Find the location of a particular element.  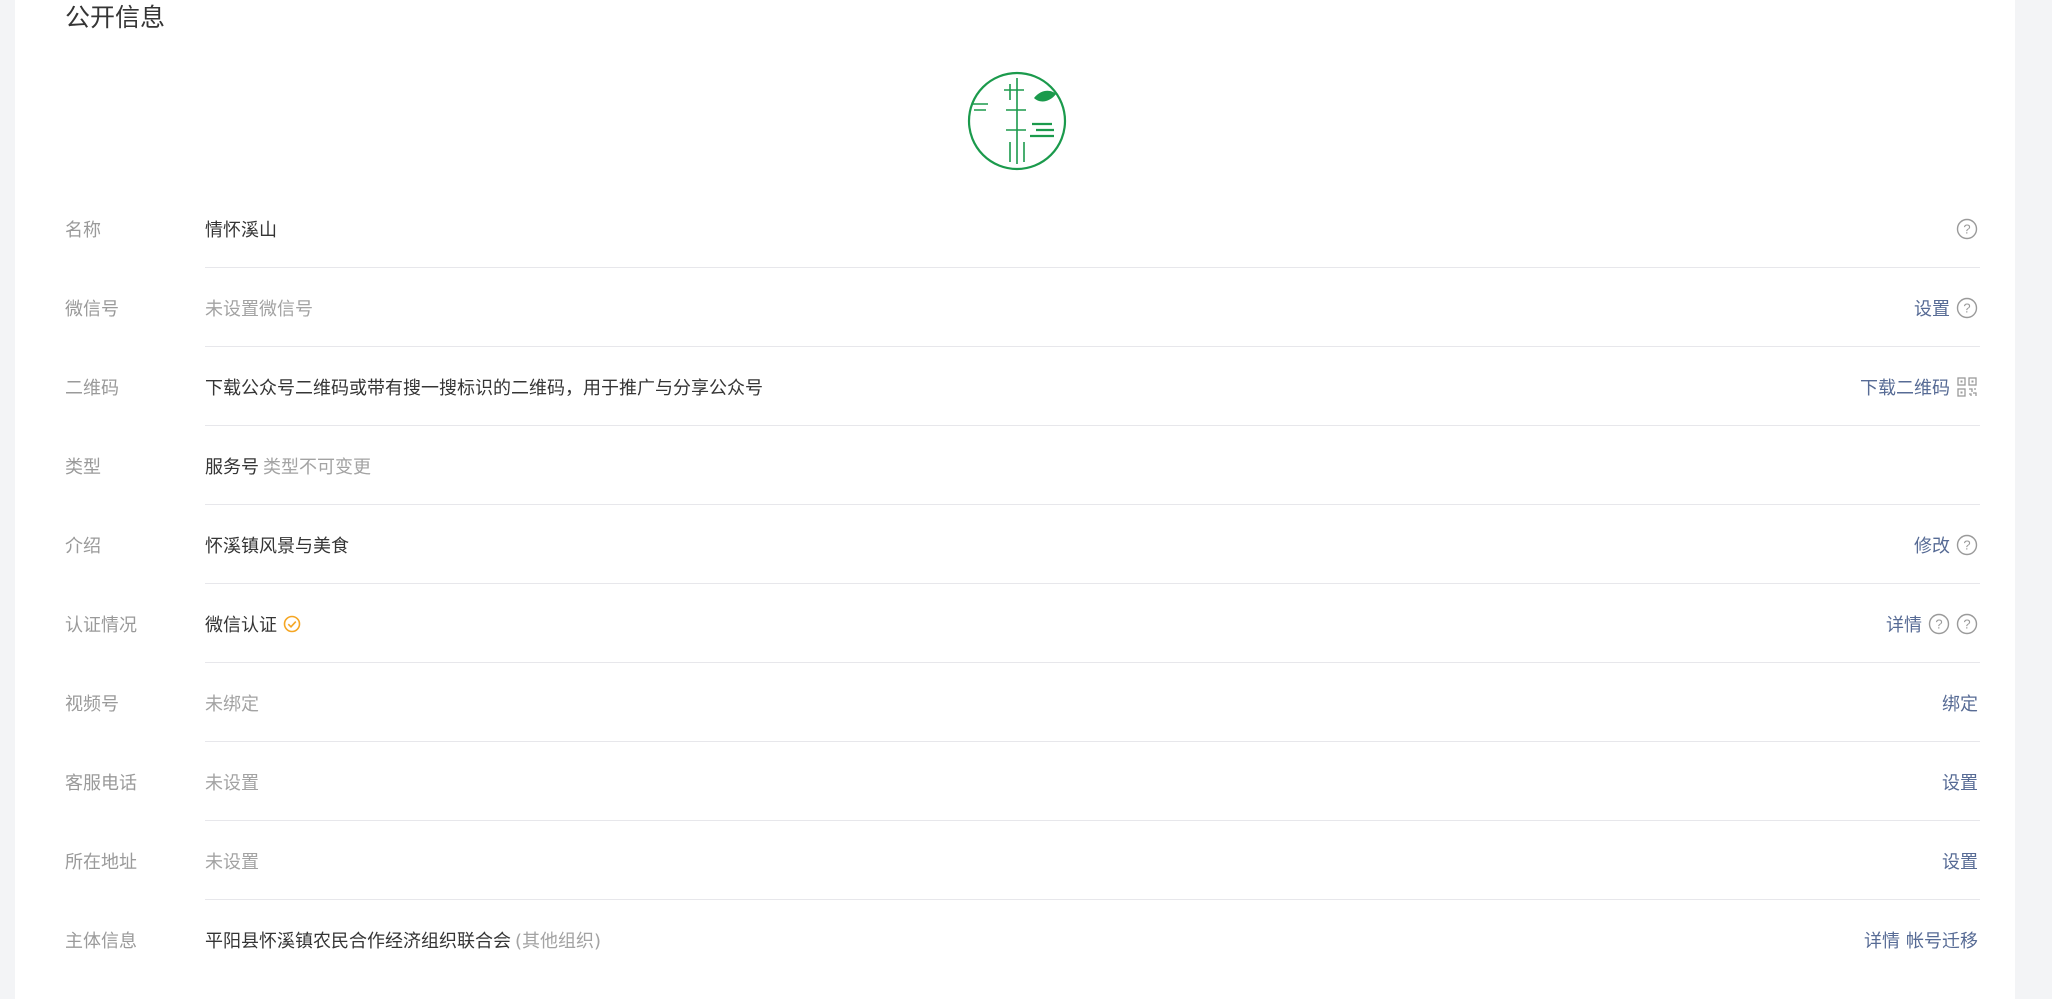

row-name-actions: ? is located at coordinates (1968, 229).